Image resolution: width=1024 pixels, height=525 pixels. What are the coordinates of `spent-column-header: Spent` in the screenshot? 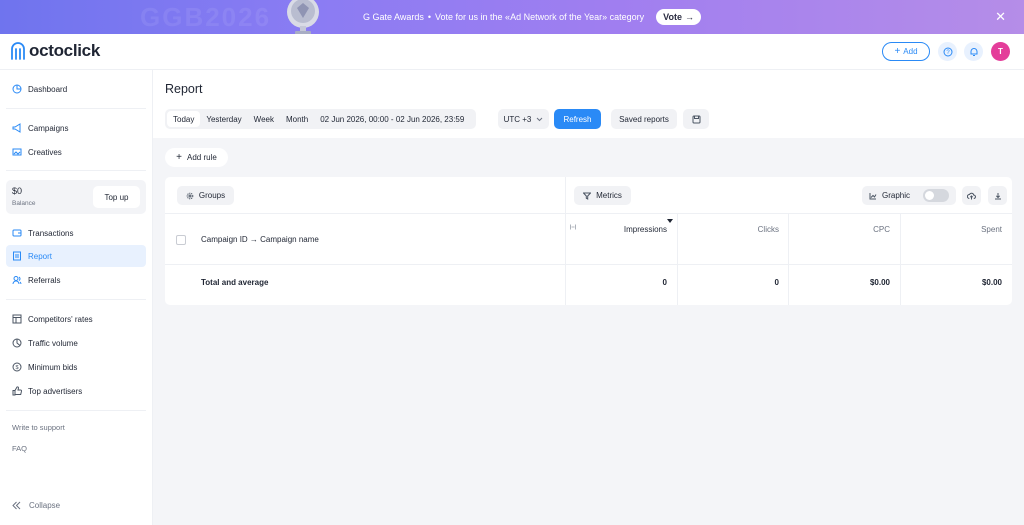 It's located at (956, 229).